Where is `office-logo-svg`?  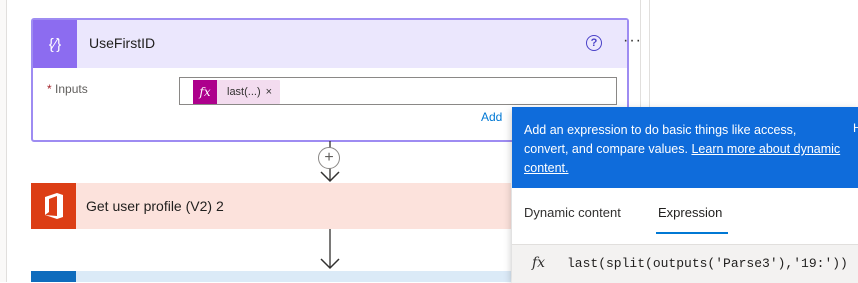 office-logo-svg is located at coordinates (53, 206).